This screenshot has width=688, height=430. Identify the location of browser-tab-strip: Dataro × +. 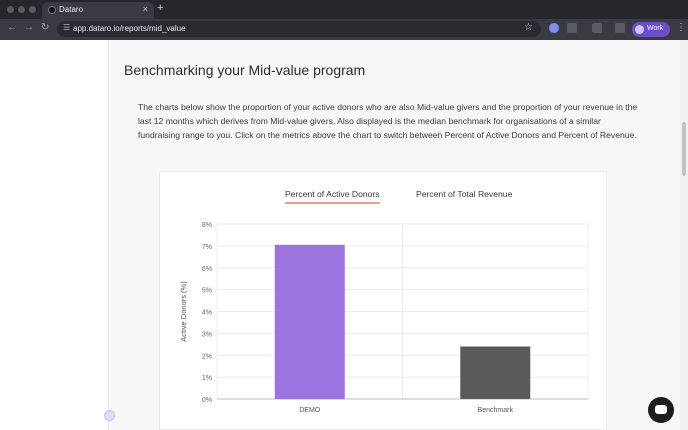
(344, 9).